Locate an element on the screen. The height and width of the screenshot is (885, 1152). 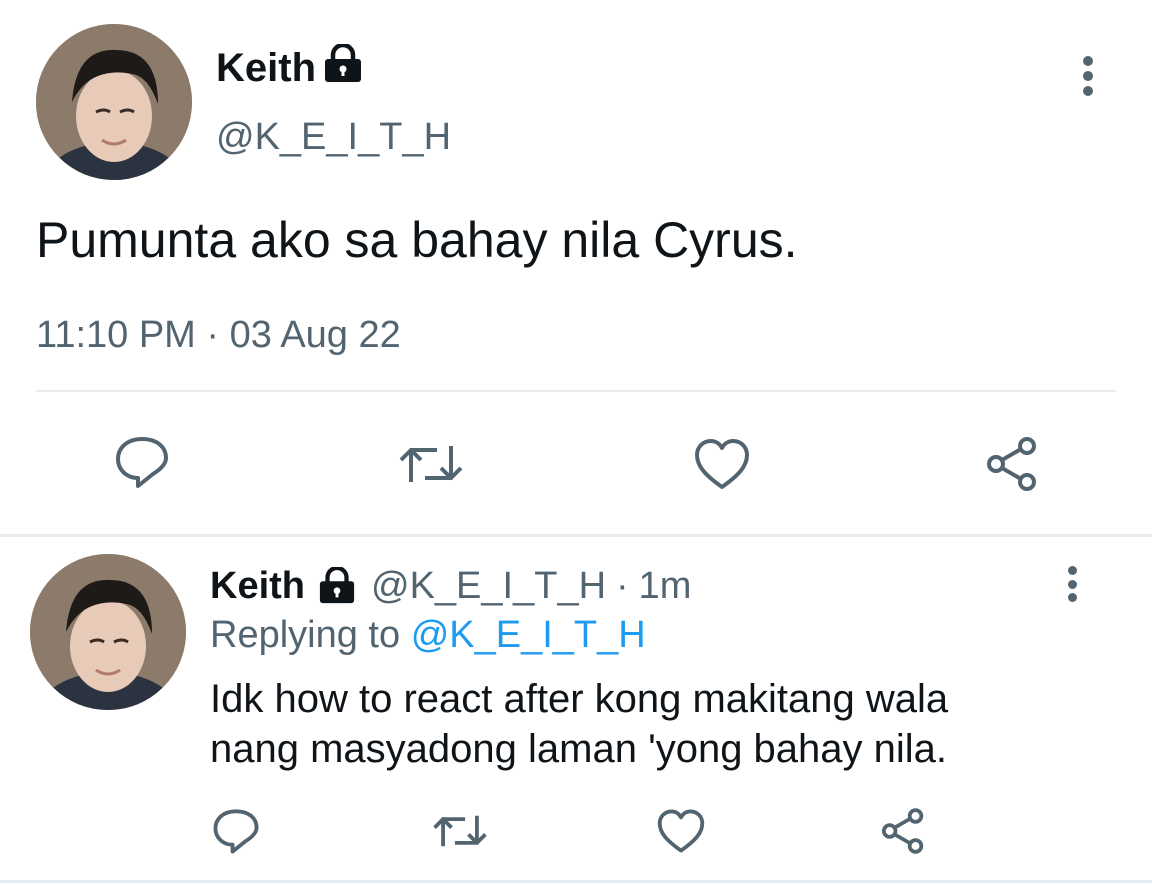
replying-to-handle-link: @K_E_I_T_H is located at coordinates (528, 635).